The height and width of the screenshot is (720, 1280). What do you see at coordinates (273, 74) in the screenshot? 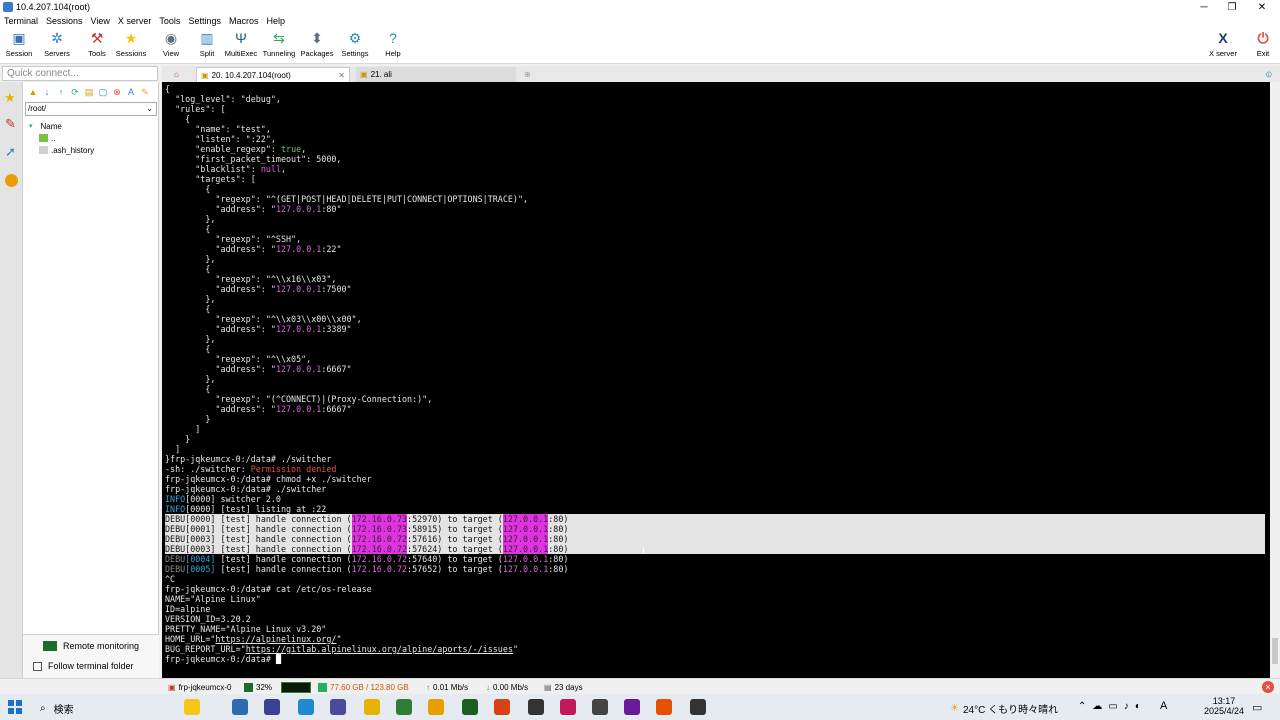
I see `tab-session-20: ▣ 20. 10.4.207.104(root) ✕` at bounding box center [273, 74].